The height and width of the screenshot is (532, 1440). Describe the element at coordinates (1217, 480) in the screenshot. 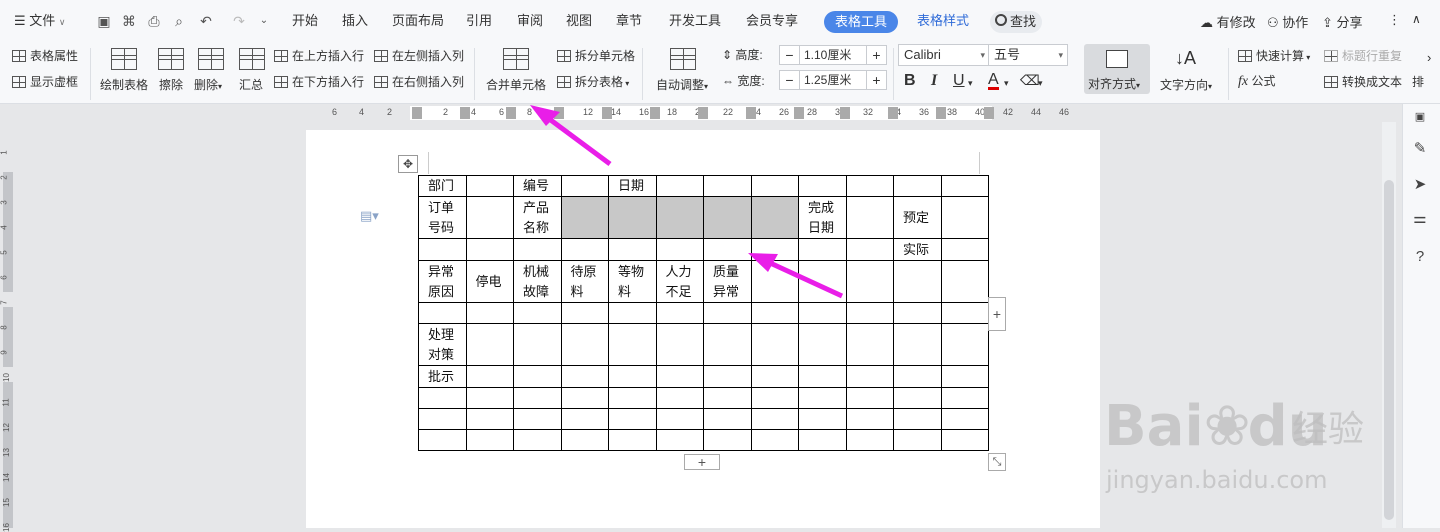

I see `watermark-url: jingyan.baidu.com` at that location.